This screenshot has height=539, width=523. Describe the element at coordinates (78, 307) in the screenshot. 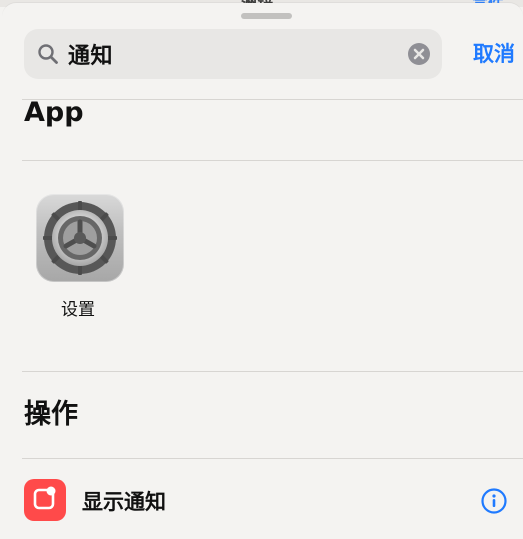

I see `settings-app-label: 设置` at that location.